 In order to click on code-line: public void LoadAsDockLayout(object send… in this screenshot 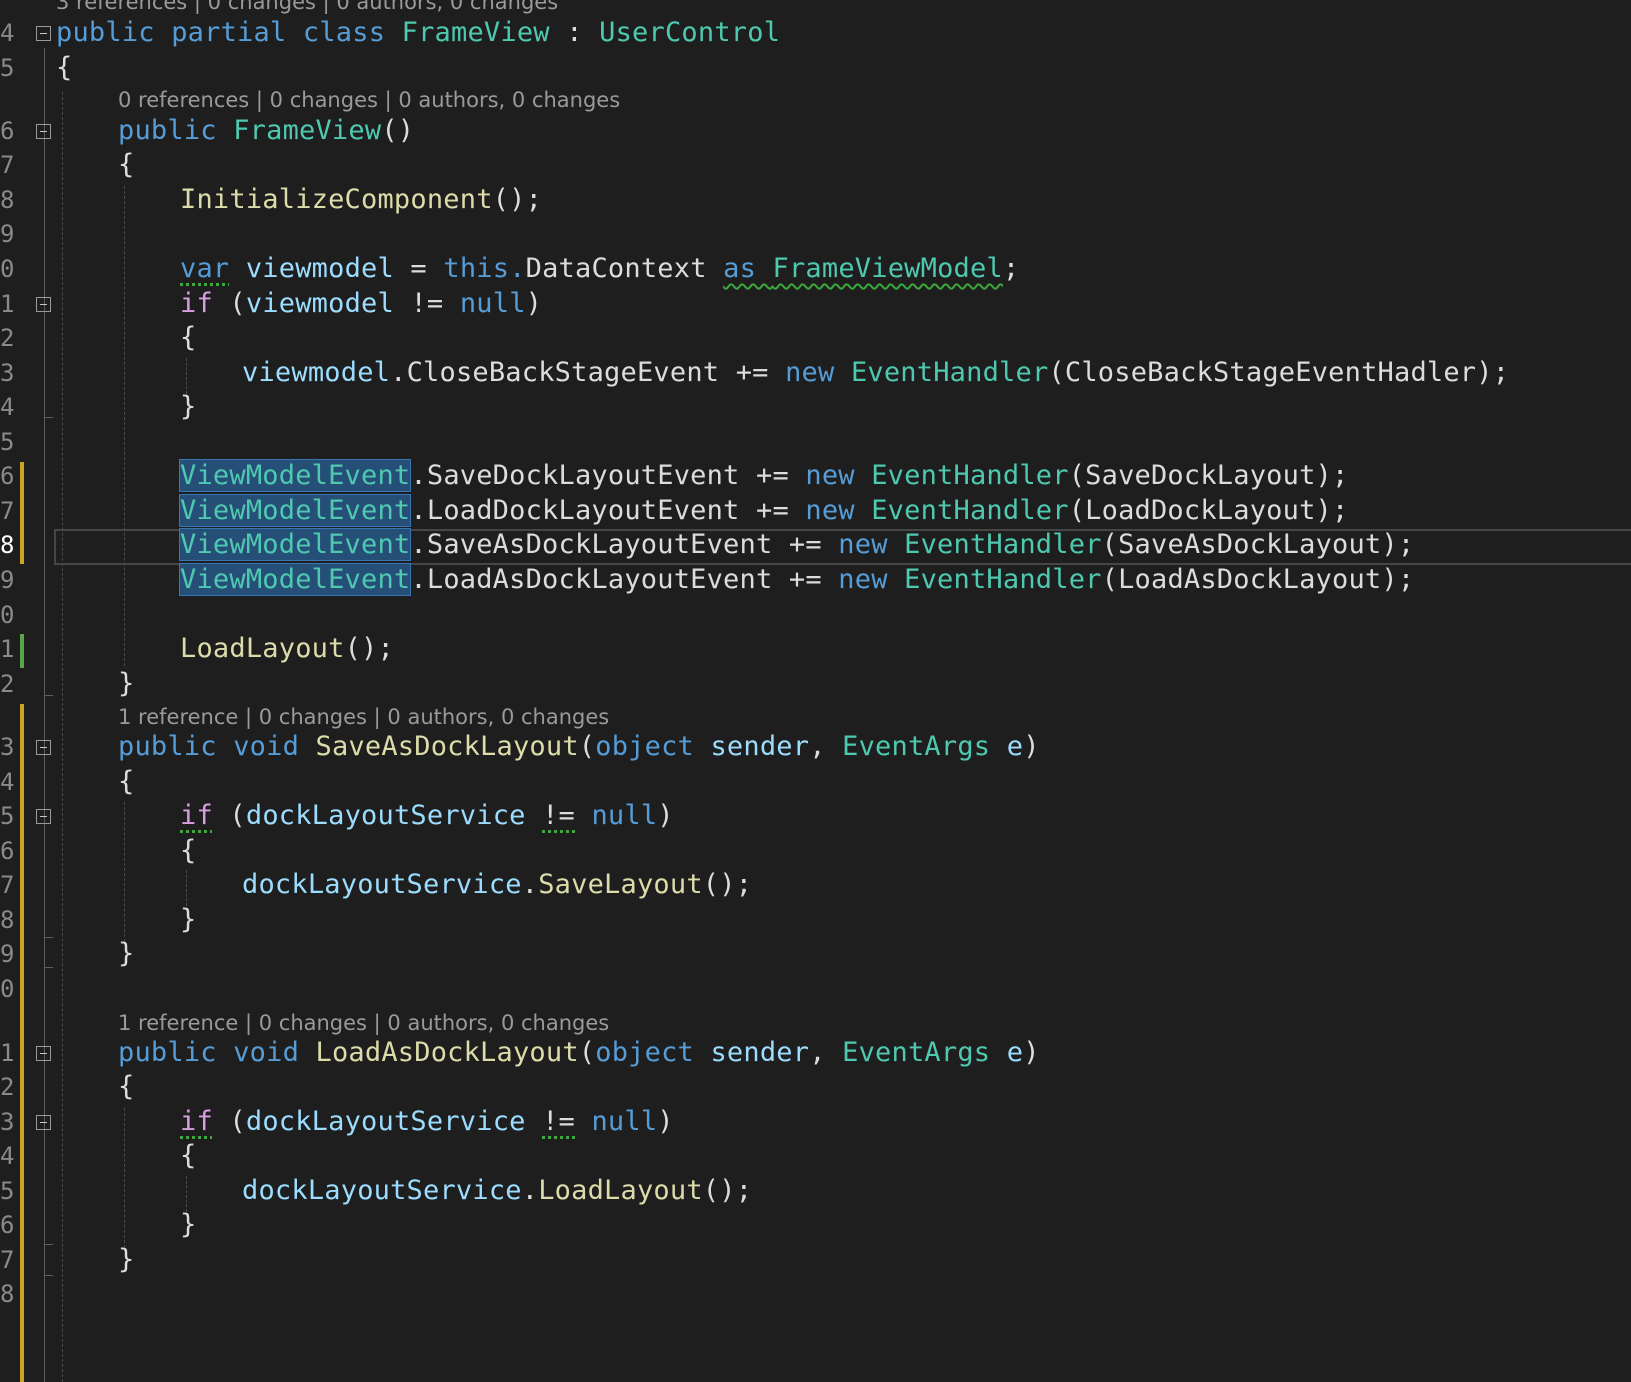, I will do `click(579, 1053)`.